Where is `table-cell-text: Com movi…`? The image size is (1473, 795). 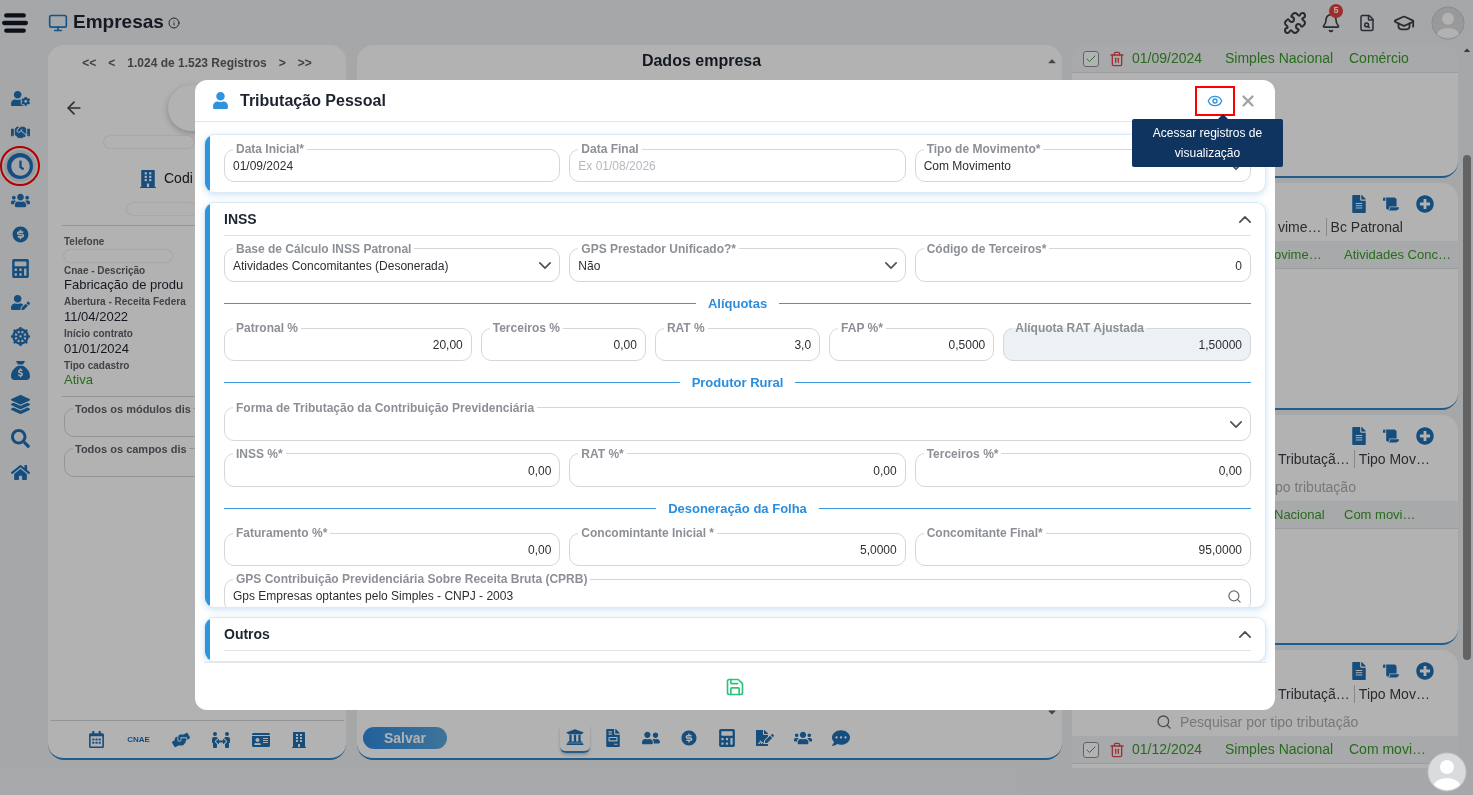
table-cell-text: Com movi… is located at coordinates (1380, 514).